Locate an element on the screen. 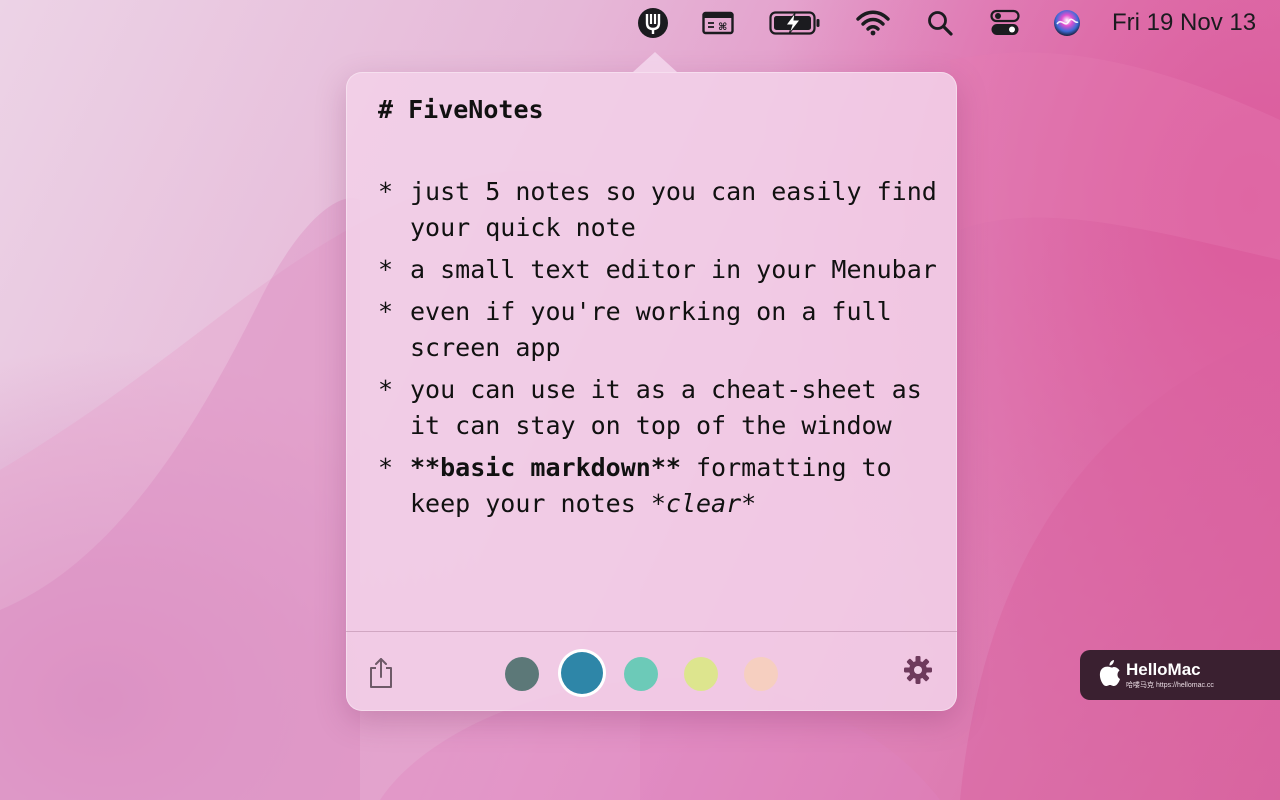  settings-button is located at coordinates (918, 670).